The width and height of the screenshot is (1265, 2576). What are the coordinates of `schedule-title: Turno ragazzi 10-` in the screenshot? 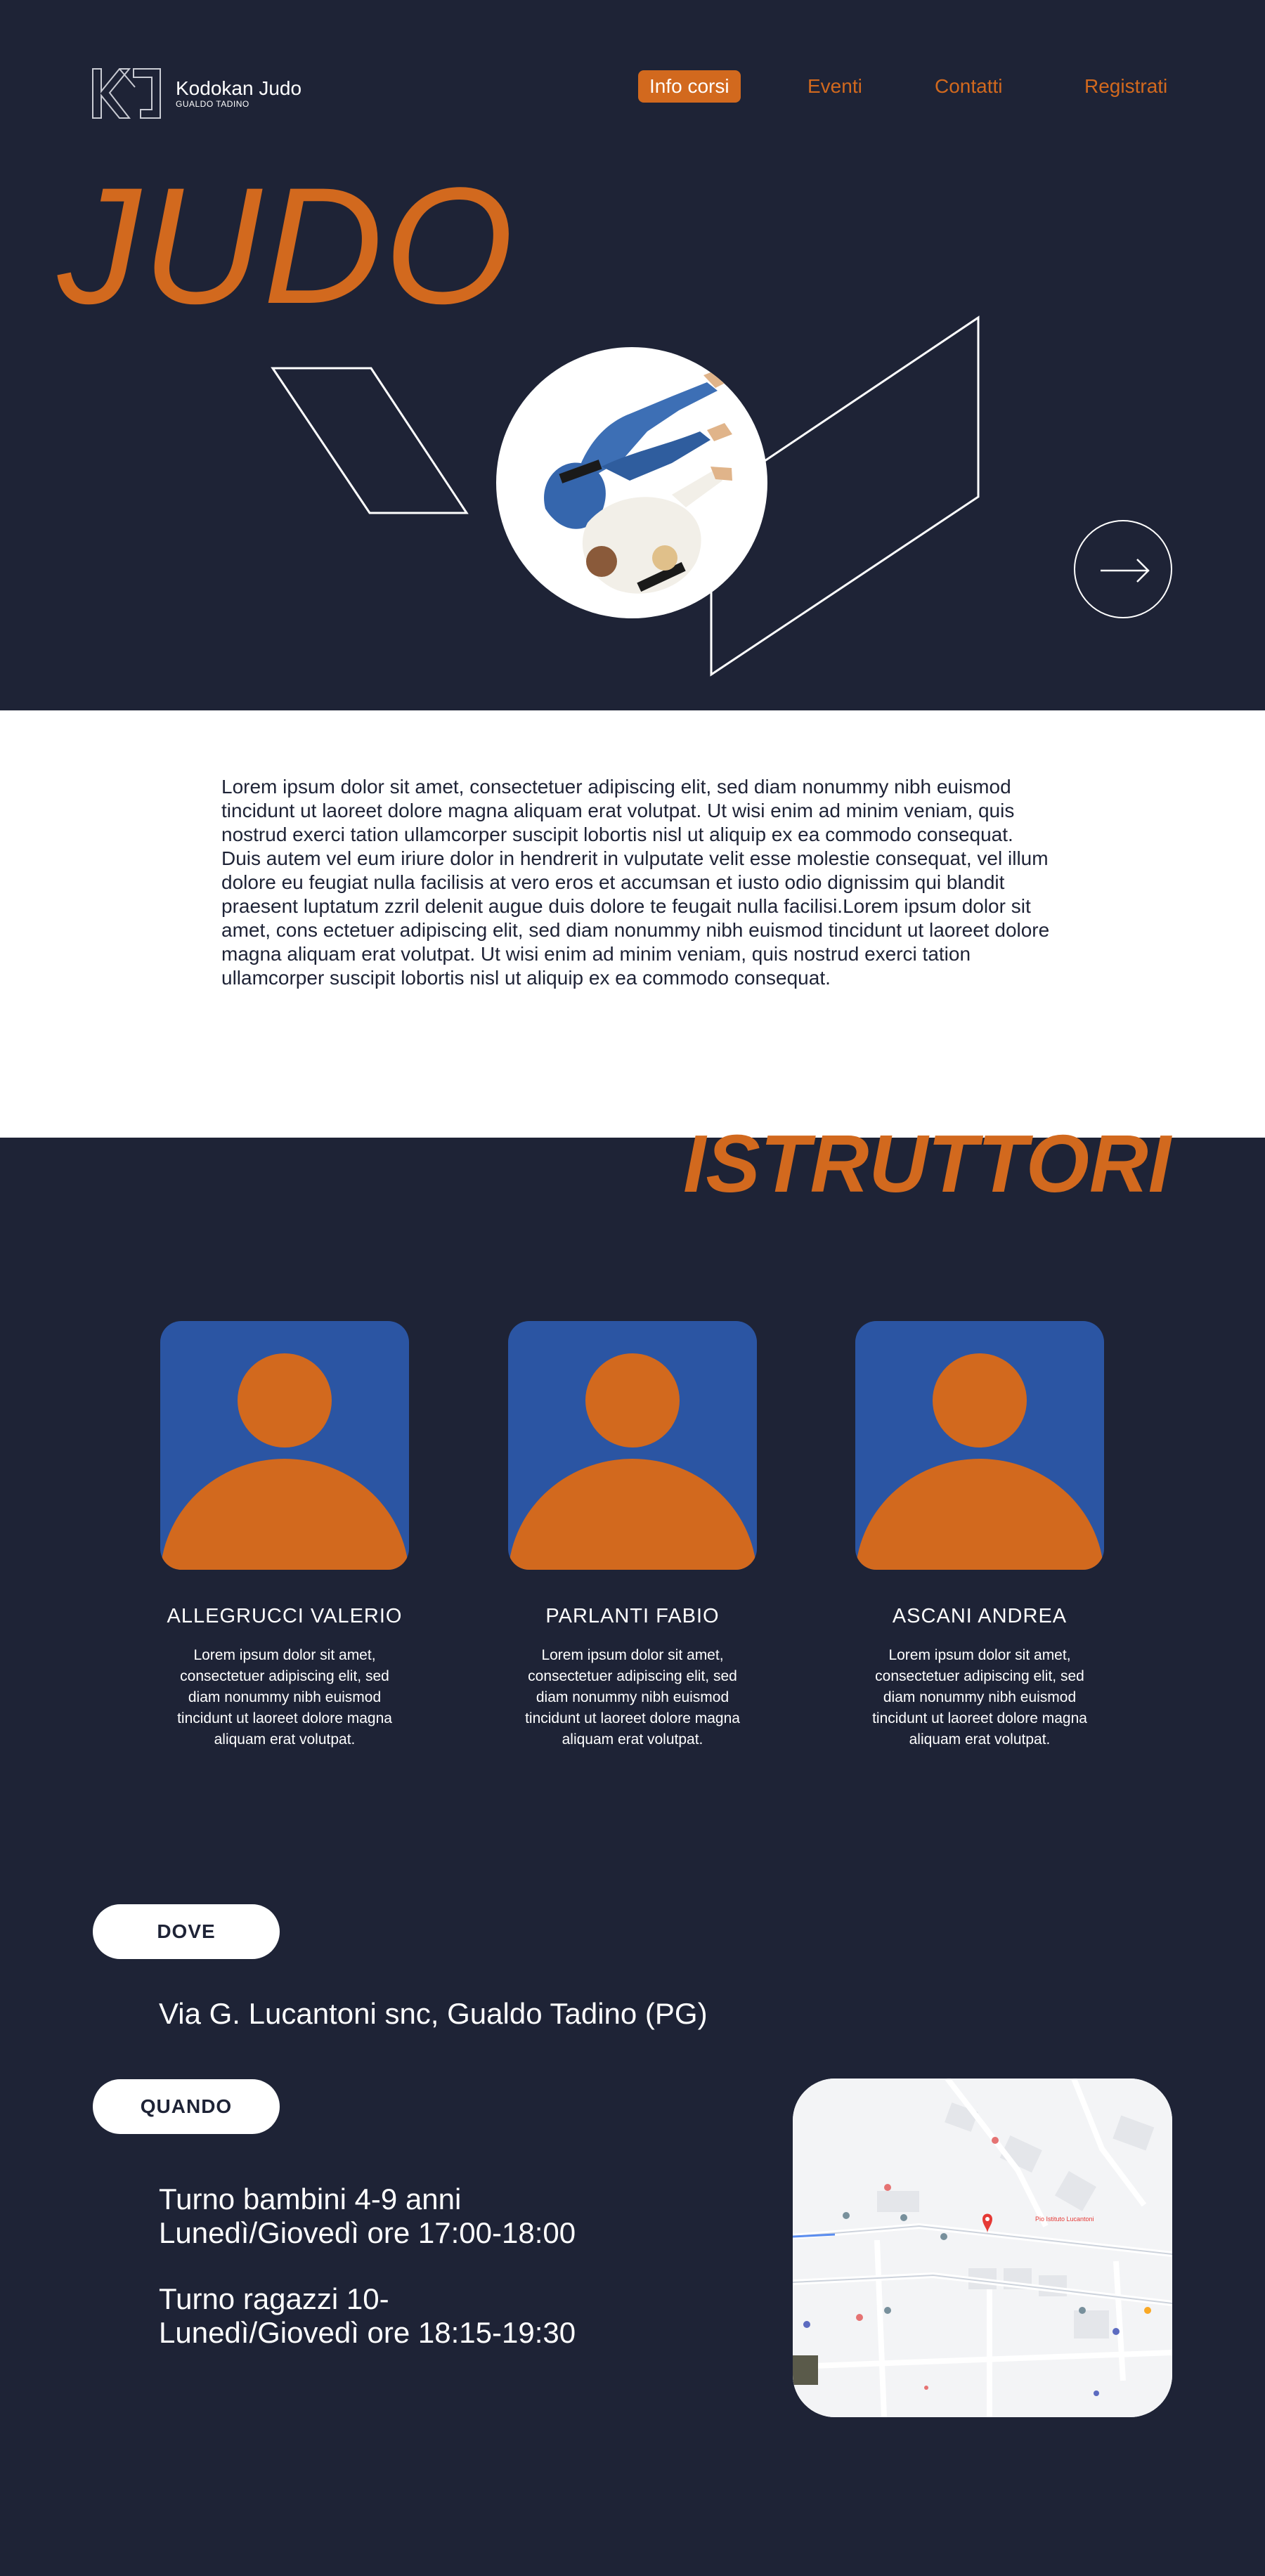 It's located at (274, 2298).